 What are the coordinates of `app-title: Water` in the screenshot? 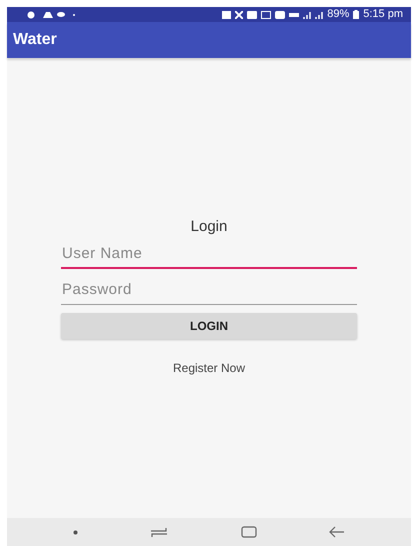 It's located at (35, 40).